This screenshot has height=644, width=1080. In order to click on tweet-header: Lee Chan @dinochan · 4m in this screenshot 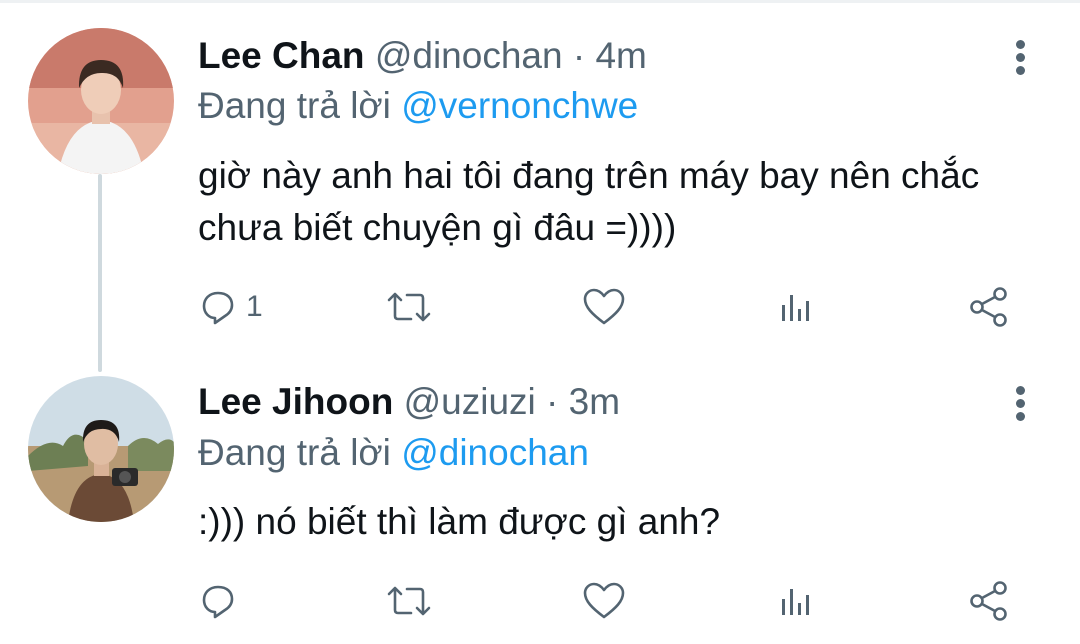, I will do `click(422, 56)`.